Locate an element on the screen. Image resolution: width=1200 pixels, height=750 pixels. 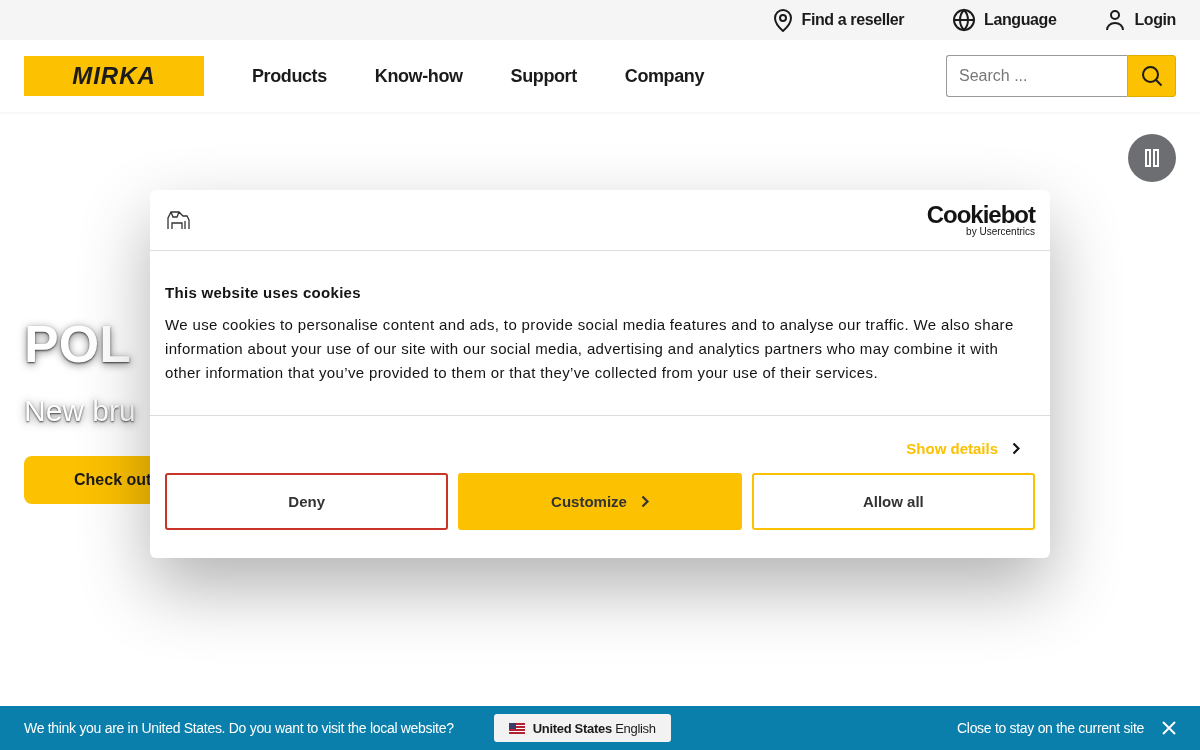
close-text: Close to stay on the current site is located at coordinates (1050, 728).